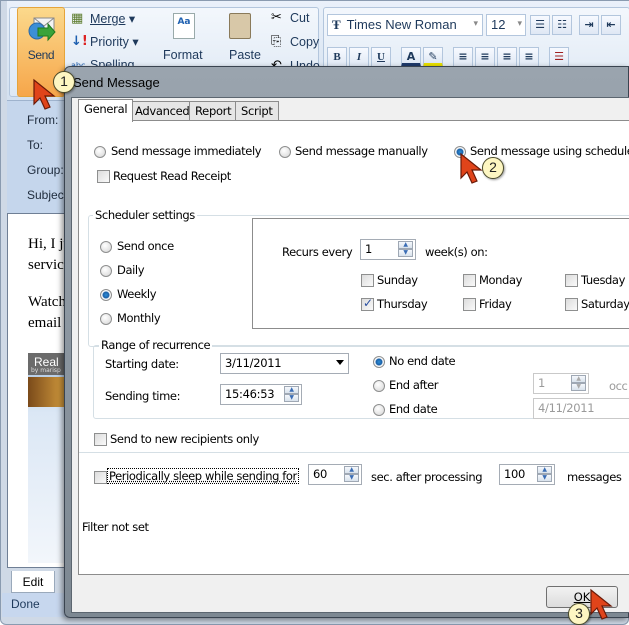  Describe the element at coordinates (611, 25) in the screenshot. I see `decrease-indent-button: ⇤` at that location.